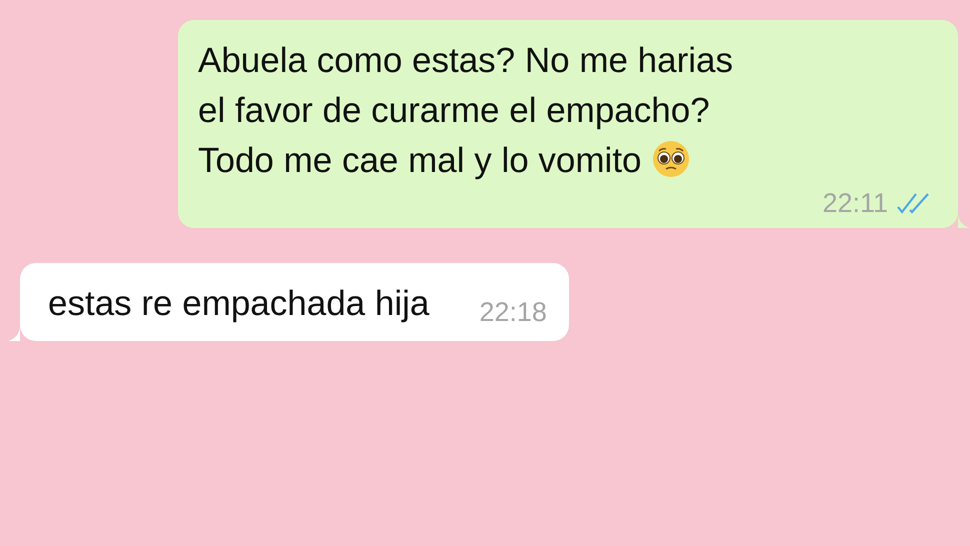 The image size is (970, 546). Describe the element at coordinates (239, 303) in the screenshot. I see `message-text: estas re empachada hija` at that location.